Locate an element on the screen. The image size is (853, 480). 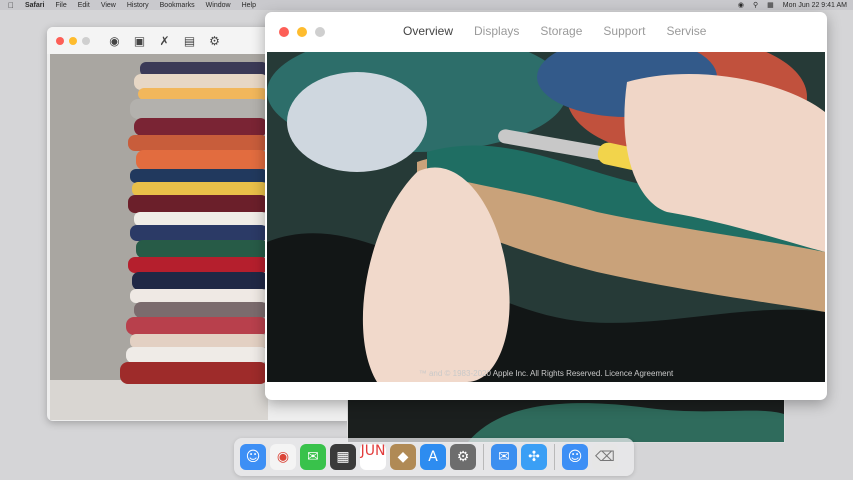
menu-edit: Edit is located at coordinates (84, 5).